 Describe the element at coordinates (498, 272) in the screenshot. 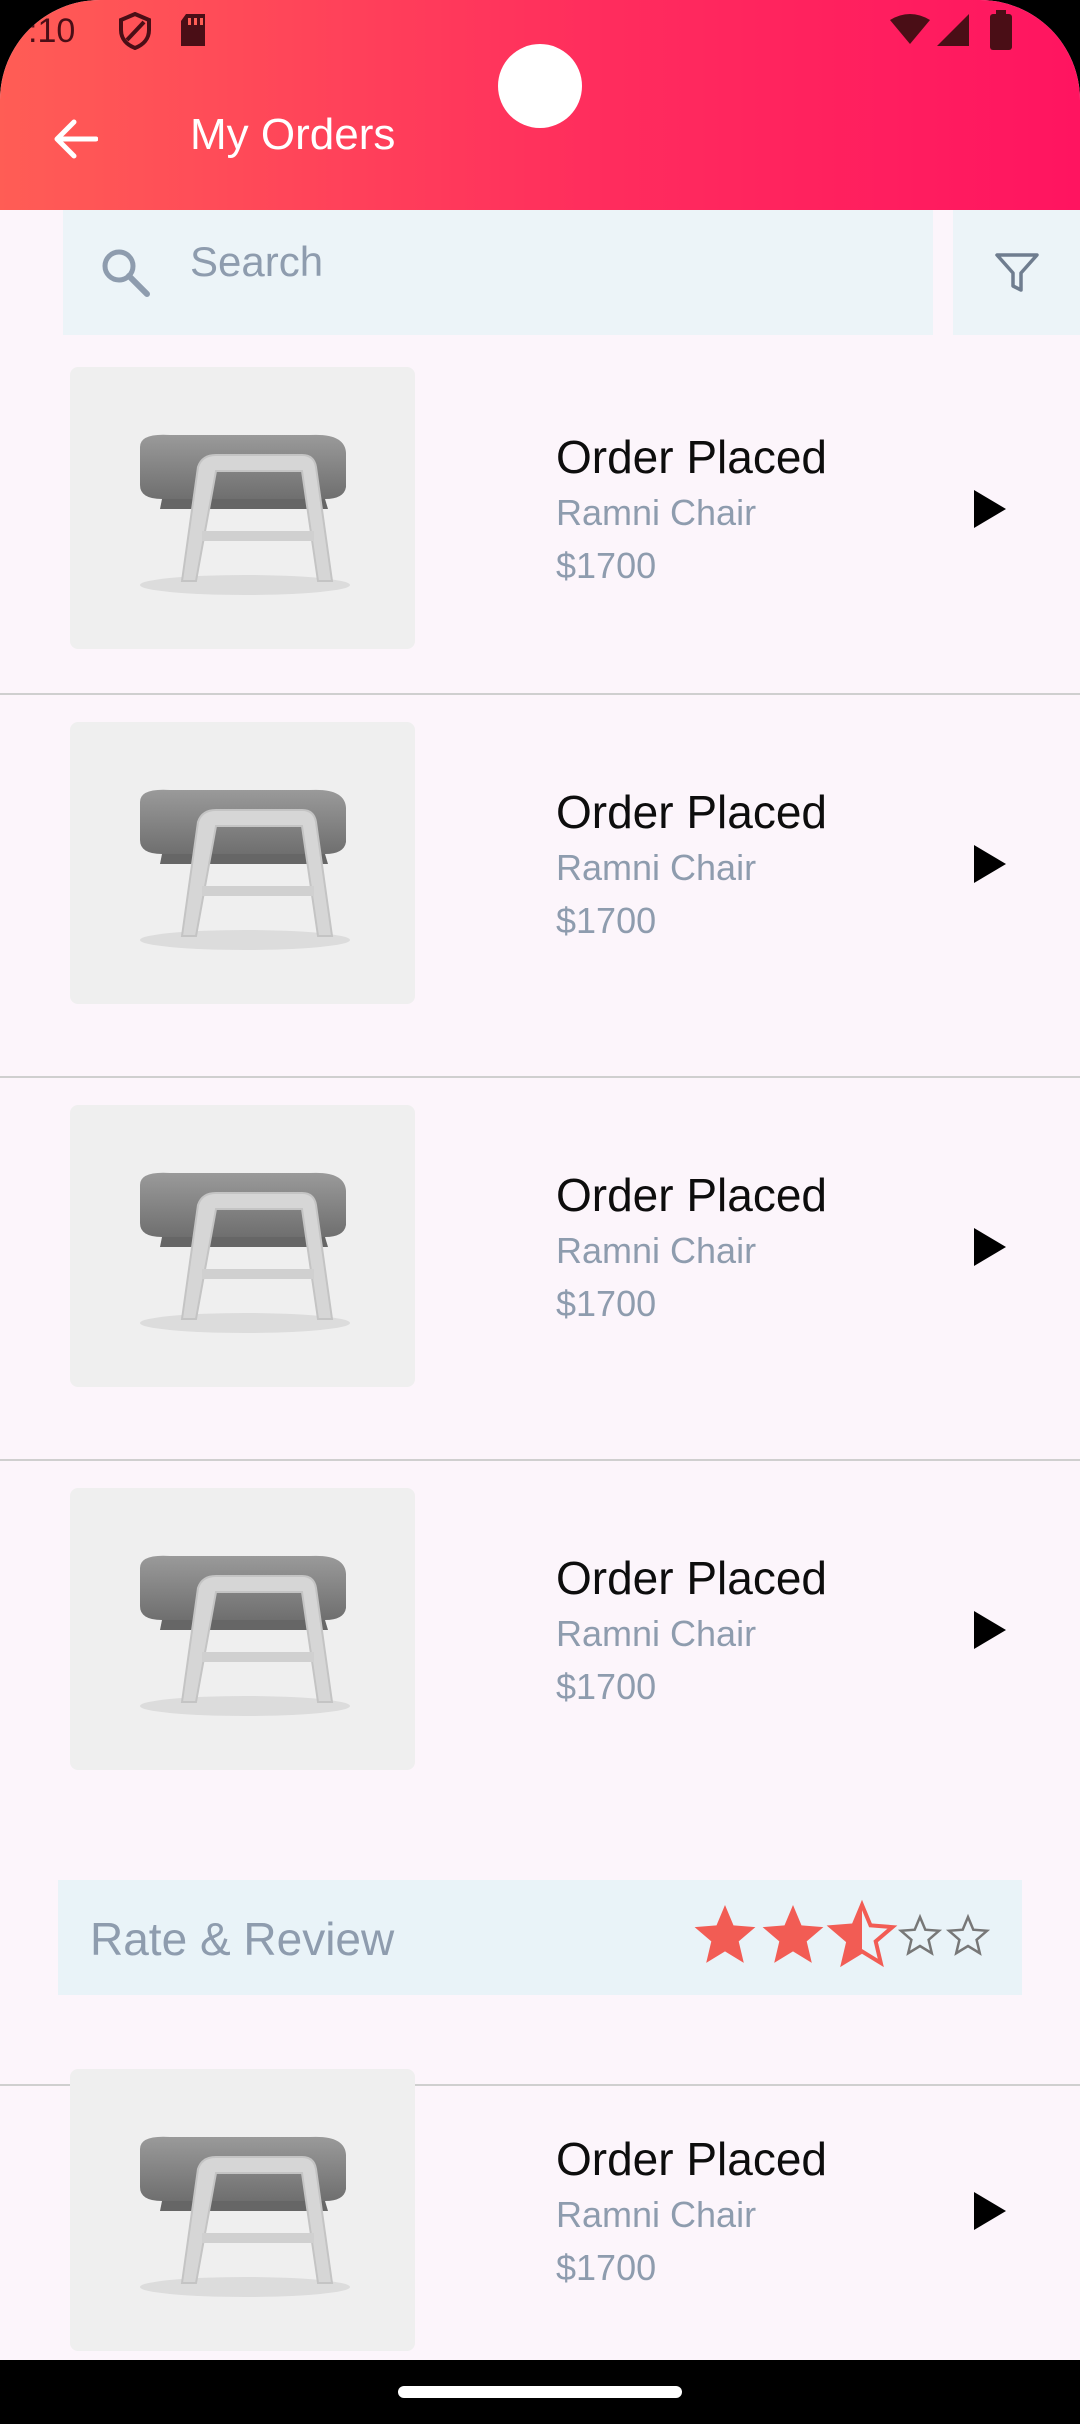

I see `search-input: Search` at that location.